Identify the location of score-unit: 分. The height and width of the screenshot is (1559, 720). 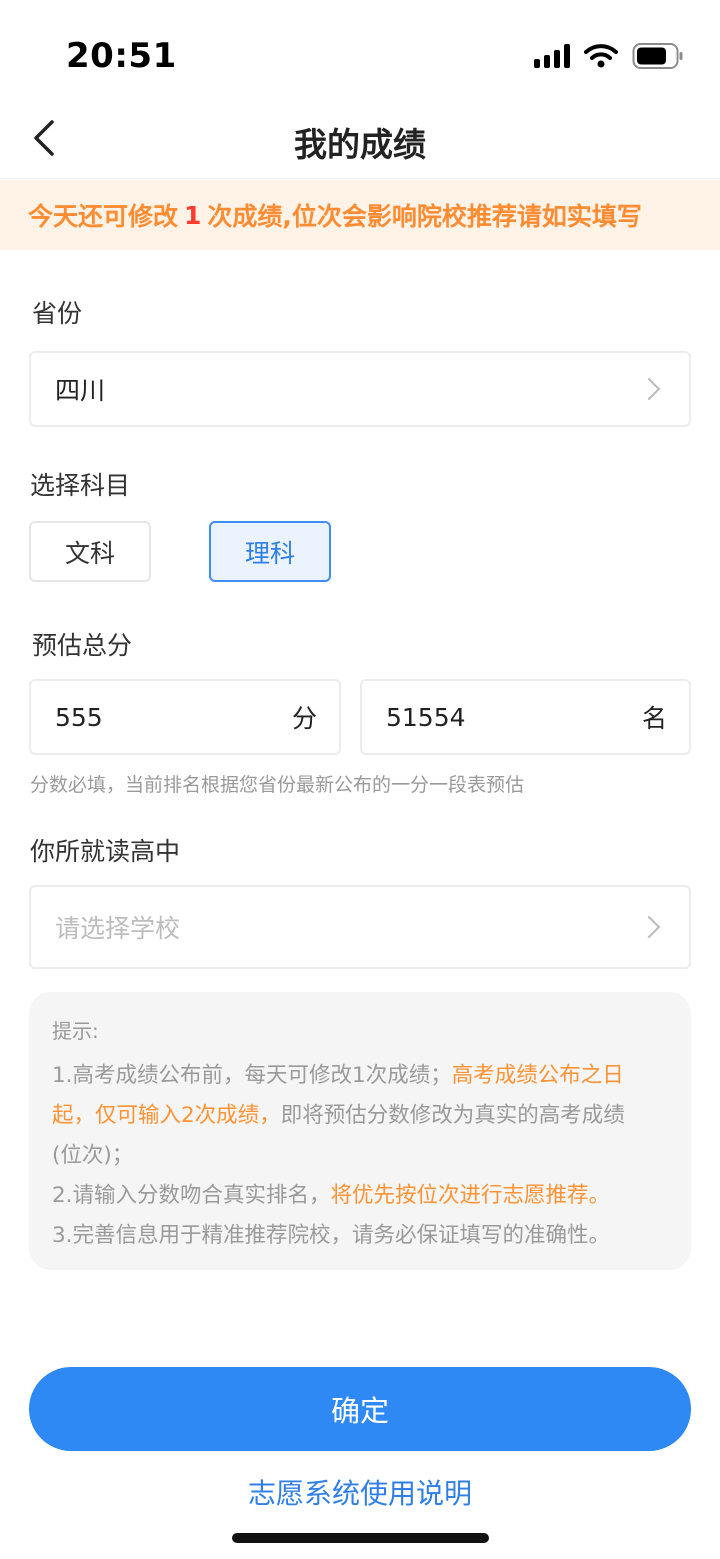
(304, 718).